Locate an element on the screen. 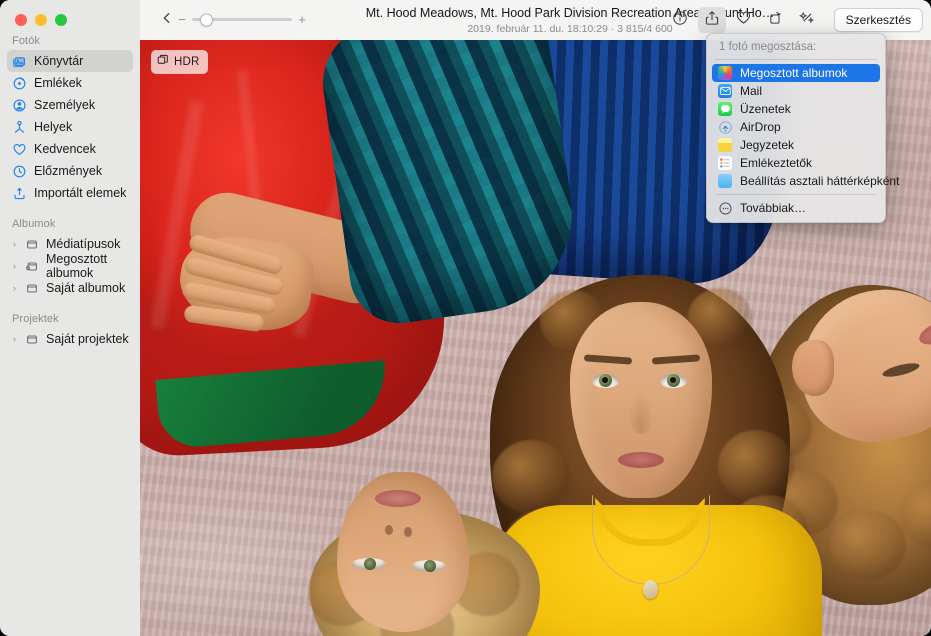 The image size is (931, 636). info-circle-icon is located at coordinates (680, 20).